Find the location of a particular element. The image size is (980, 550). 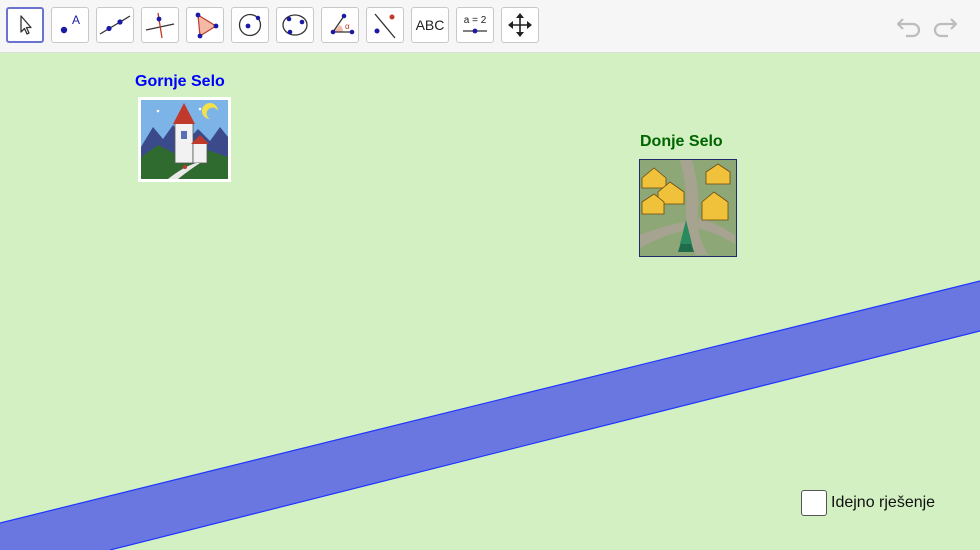

move-graphics-view-tool-button is located at coordinates (520, 25).